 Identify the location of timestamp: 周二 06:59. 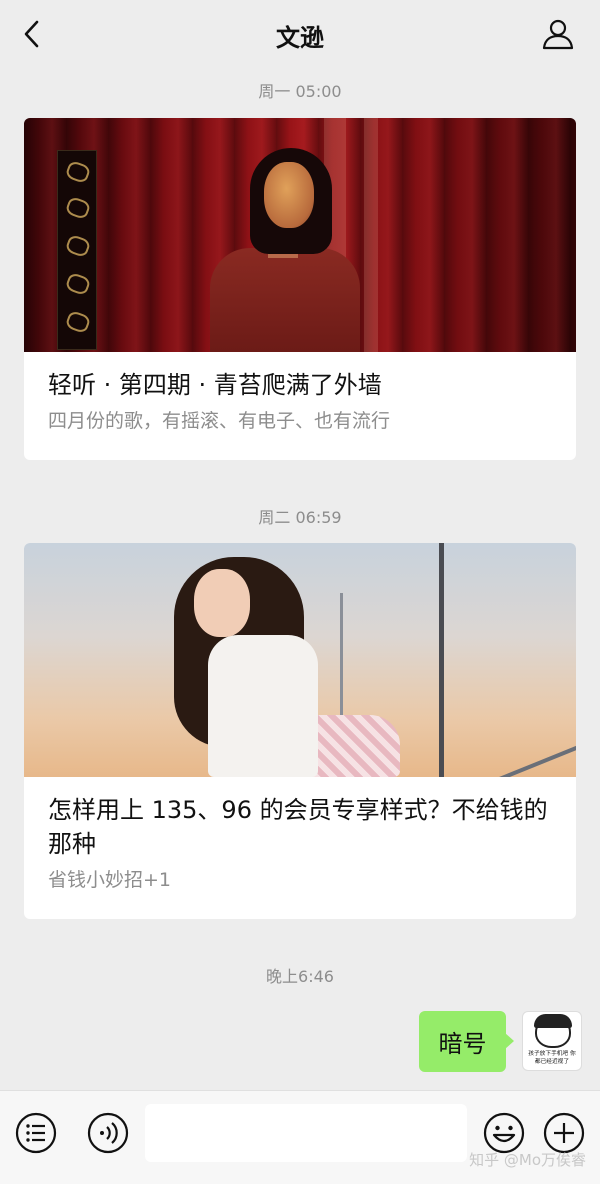
(300, 517).